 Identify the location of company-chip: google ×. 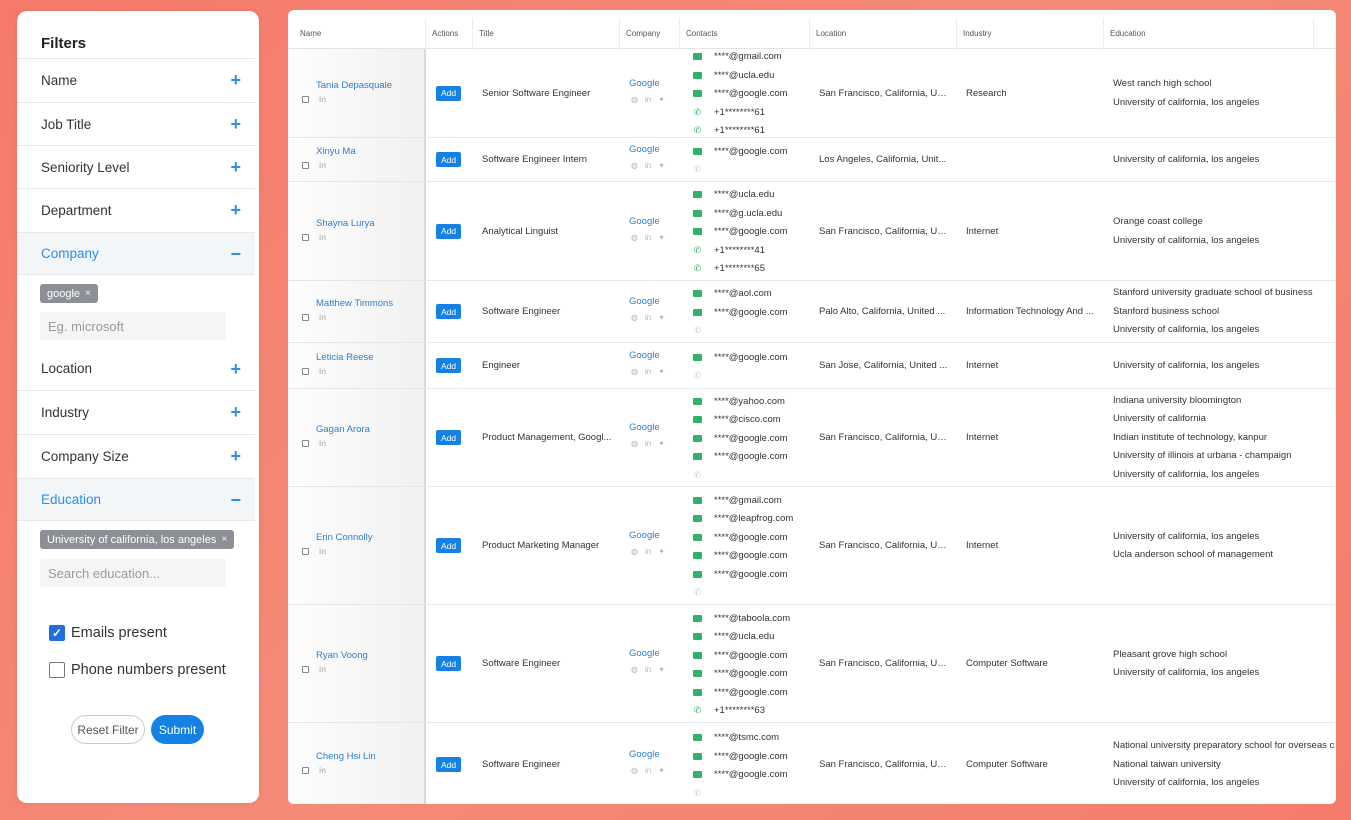
(69, 293).